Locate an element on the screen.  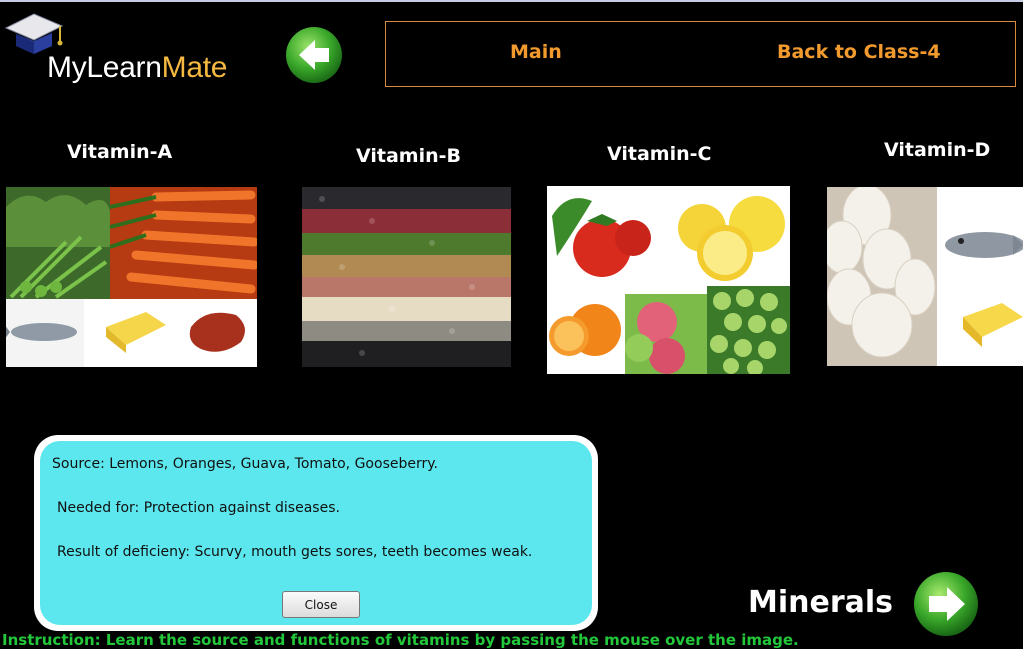
logo-text: MyLearnMate is located at coordinates (137, 67).